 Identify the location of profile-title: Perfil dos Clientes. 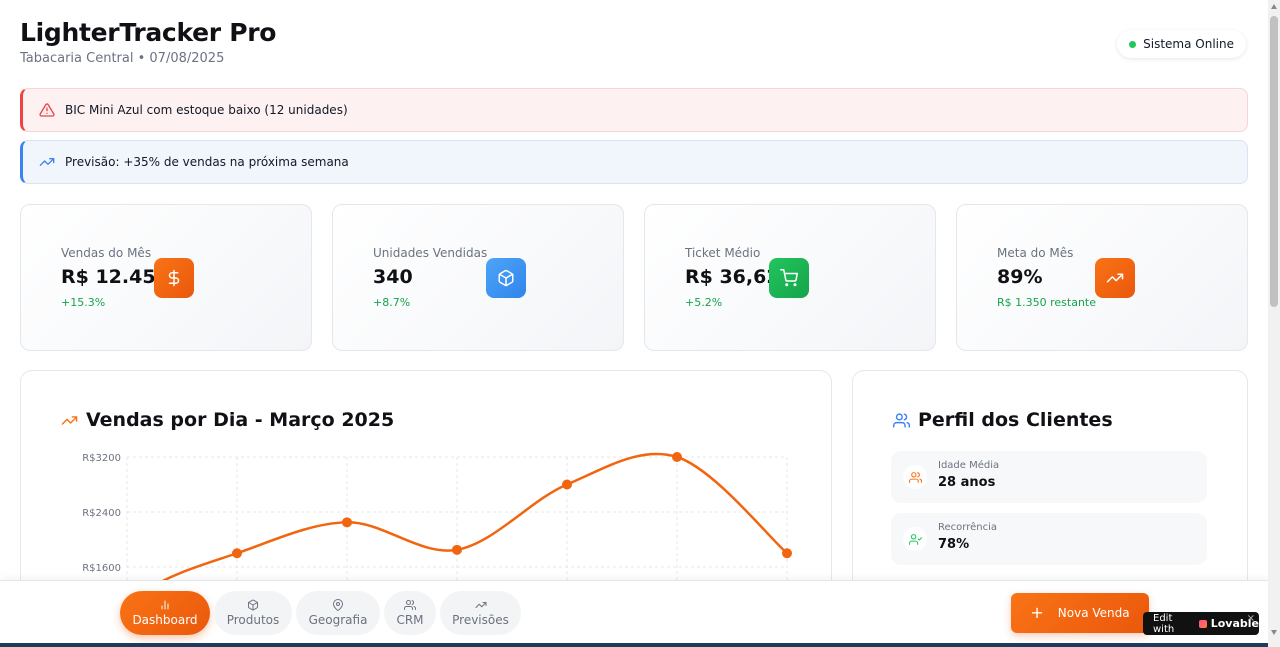
(1003, 420).